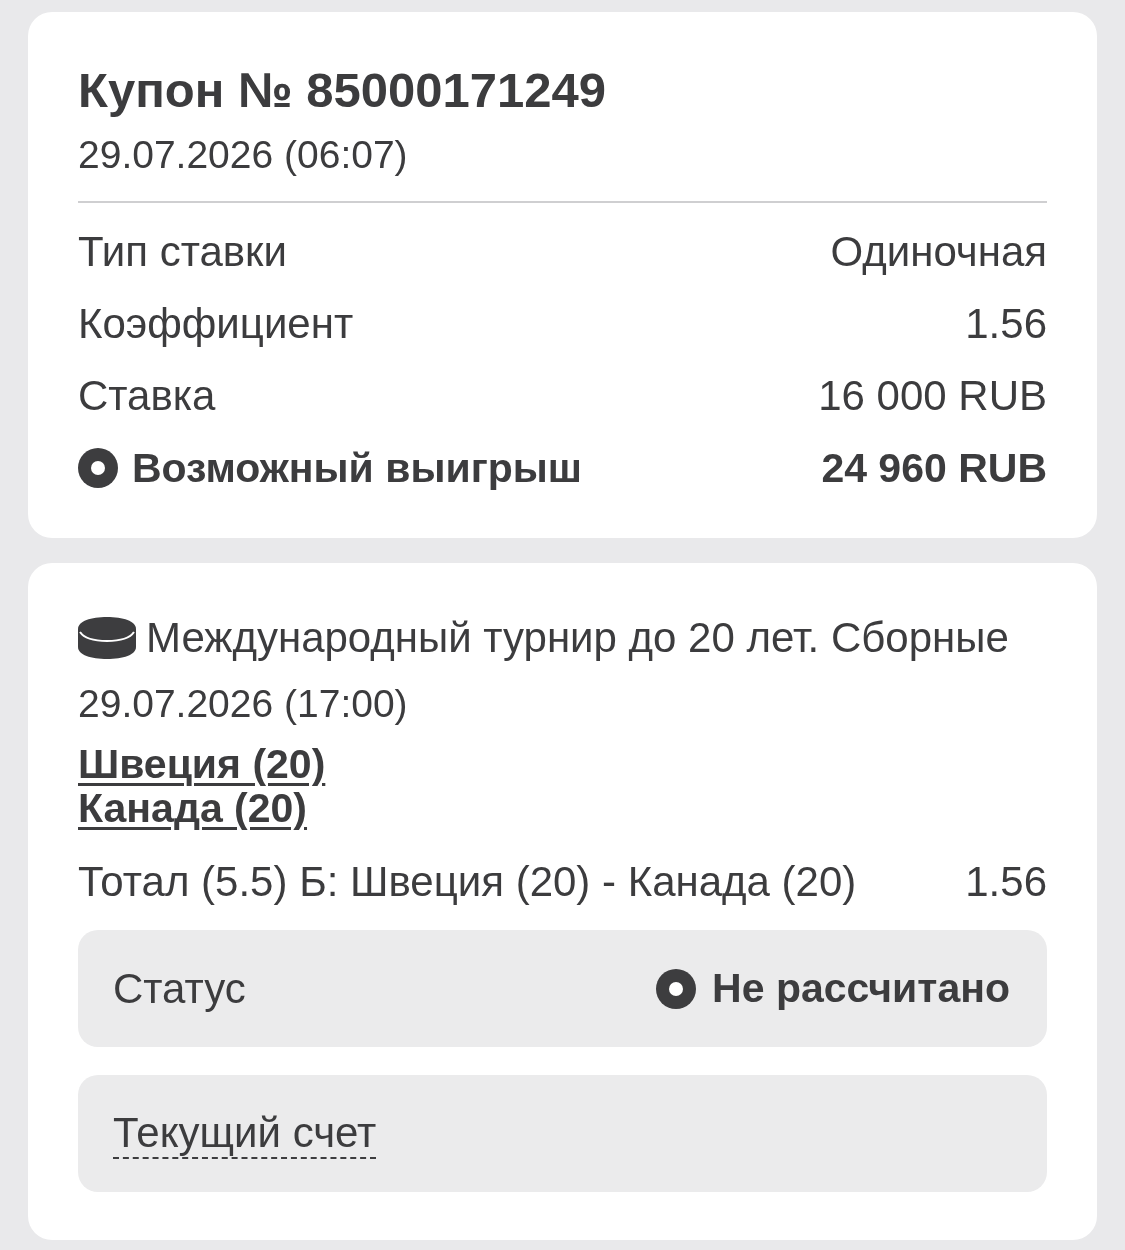 The height and width of the screenshot is (1250, 1125). Describe the element at coordinates (357, 468) in the screenshot. I see `possible-win-label: Возможный выигрыш` at that location.